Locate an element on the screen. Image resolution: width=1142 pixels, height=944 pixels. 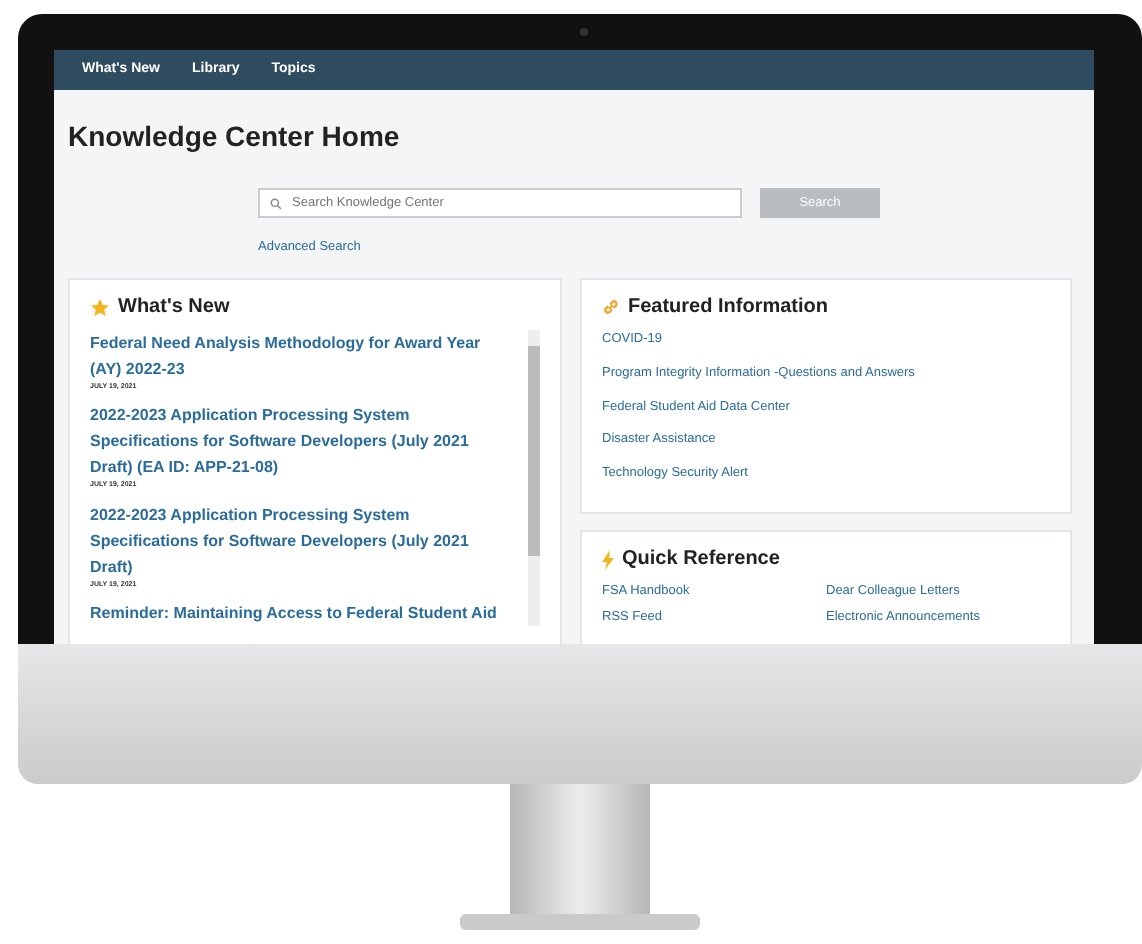
article-link: 2022-2023 Application Processing System Specifications for Software Developers (July 2021 Draft) is located at coordinates (301, 540).